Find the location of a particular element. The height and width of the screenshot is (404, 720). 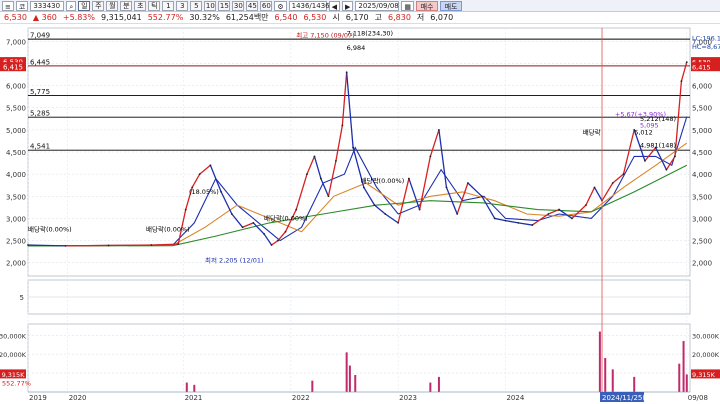

y-tick-label-right: 5,000 is located at coordinates (702, 131).